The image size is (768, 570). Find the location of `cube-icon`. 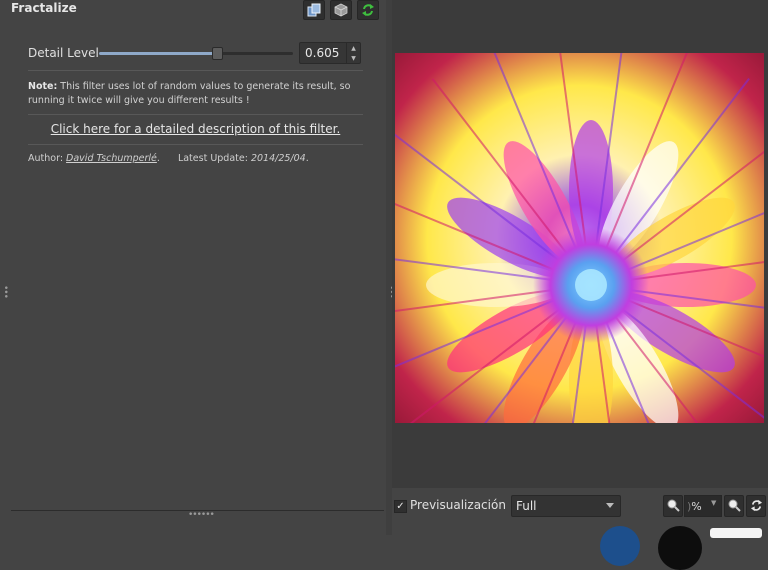

cube-icon is located at coordinates (341, 10).